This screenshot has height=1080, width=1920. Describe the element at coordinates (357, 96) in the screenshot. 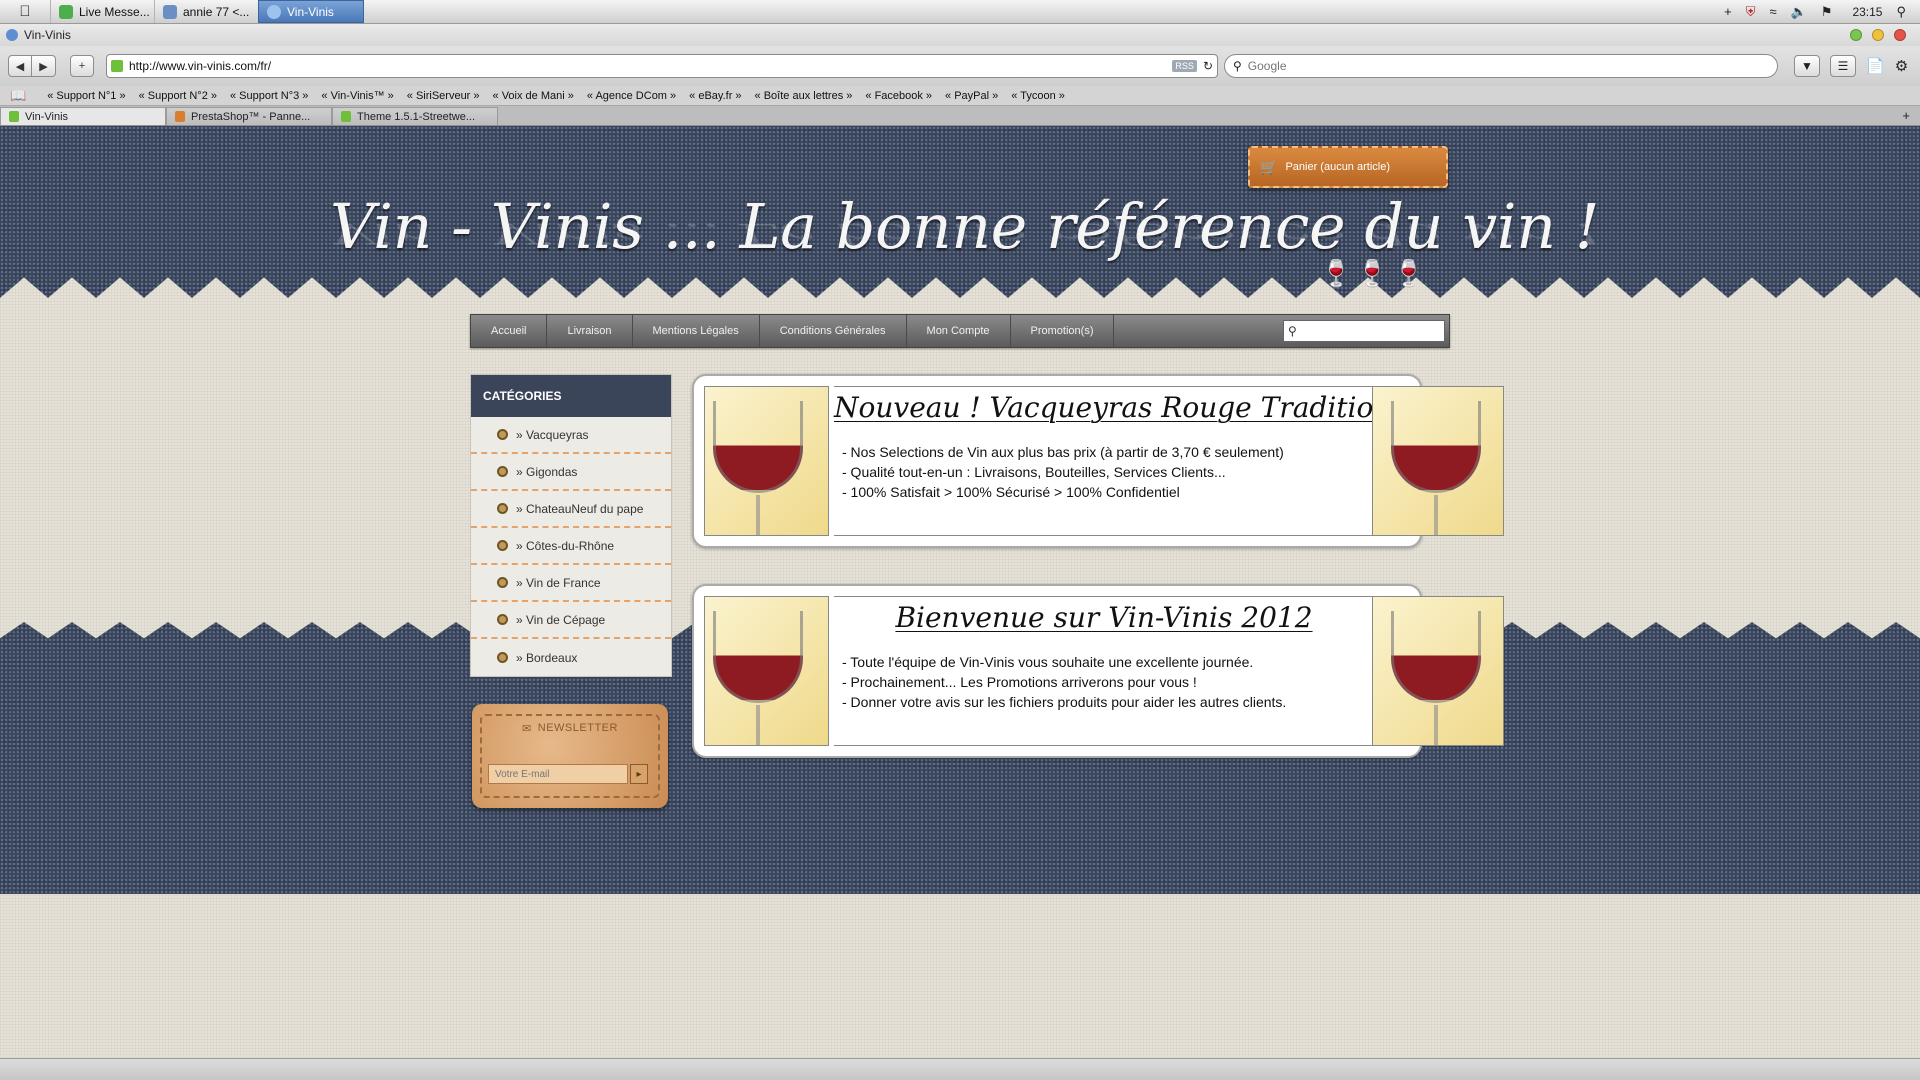

I see `bookmark-vin-vinis: « Vin-Vinis™ »` at that location.